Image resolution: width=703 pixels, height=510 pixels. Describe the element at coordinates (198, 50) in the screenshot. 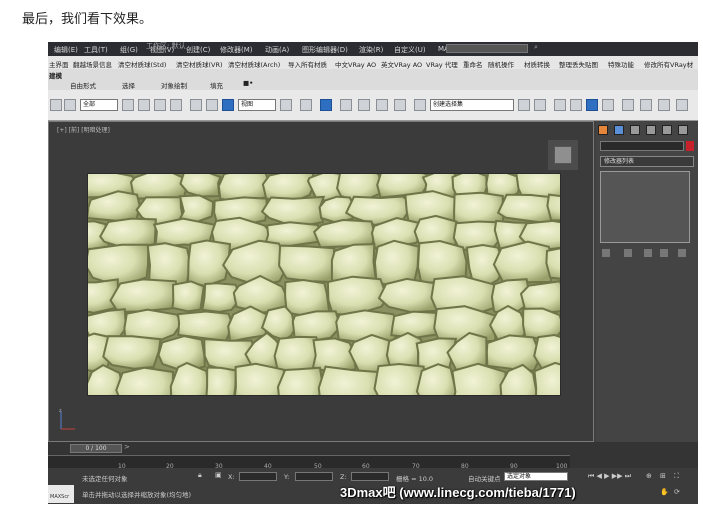

I see `menu-create: 创建(C)` at that location.